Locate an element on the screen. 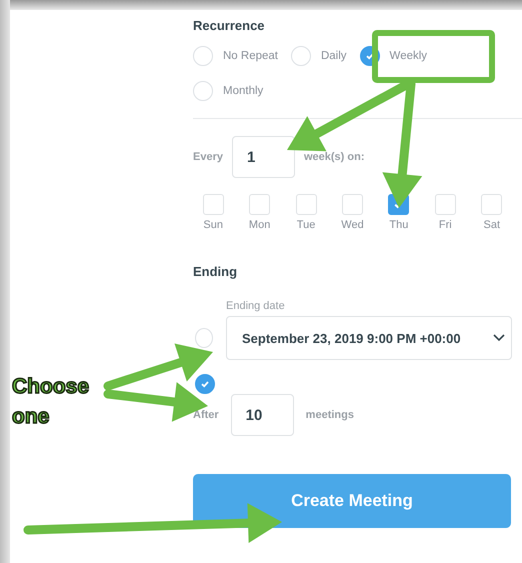 This screenshot has height=563, width=522. field-label: Ending date is located at coordinates (256, 306).